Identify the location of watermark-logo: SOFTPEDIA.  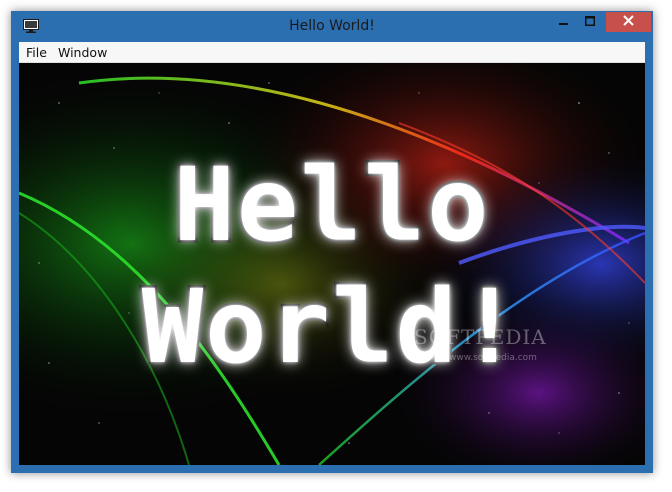
(480, 337).